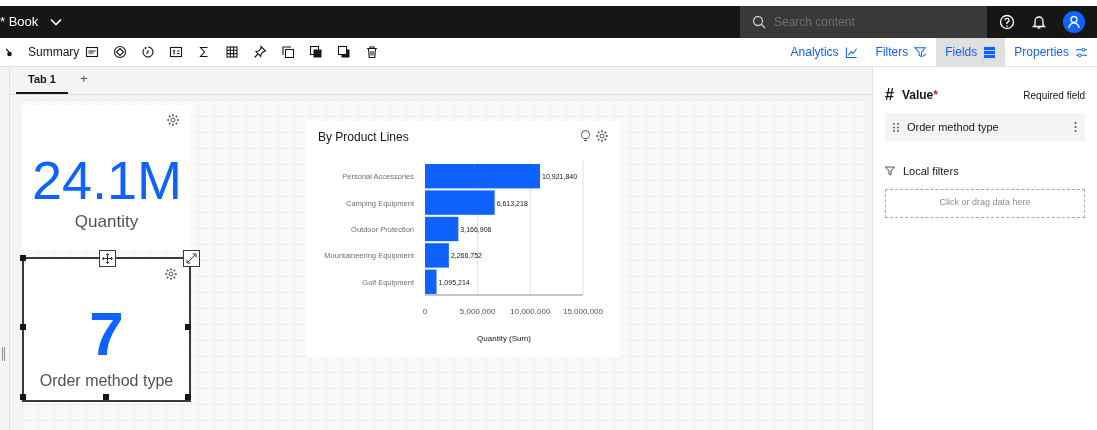 The height and width of the screenshot is (430, 1097). I want to click on trash-icon, so click(372, 52).